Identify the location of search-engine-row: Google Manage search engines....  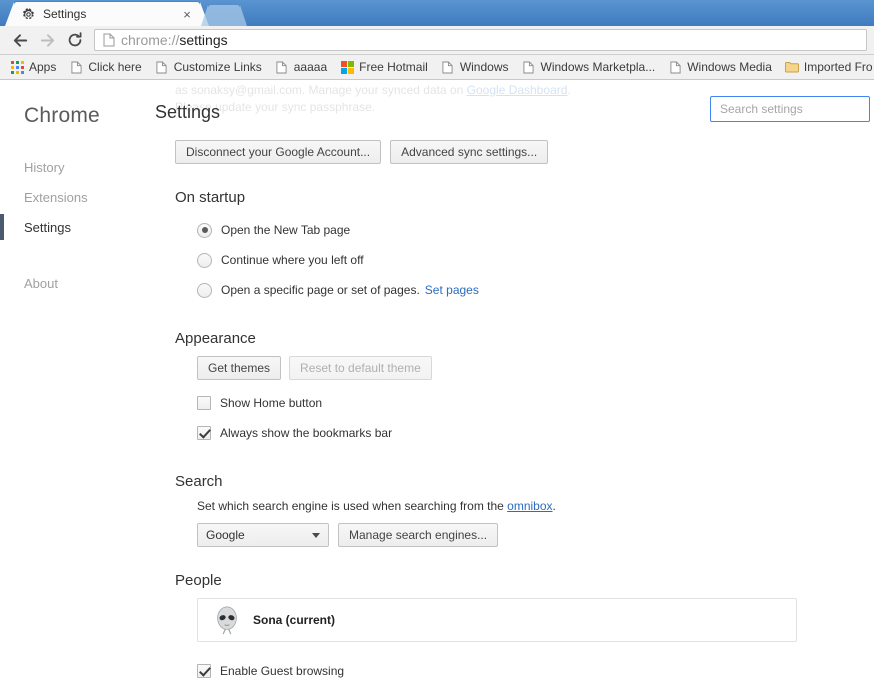
(535, 535).